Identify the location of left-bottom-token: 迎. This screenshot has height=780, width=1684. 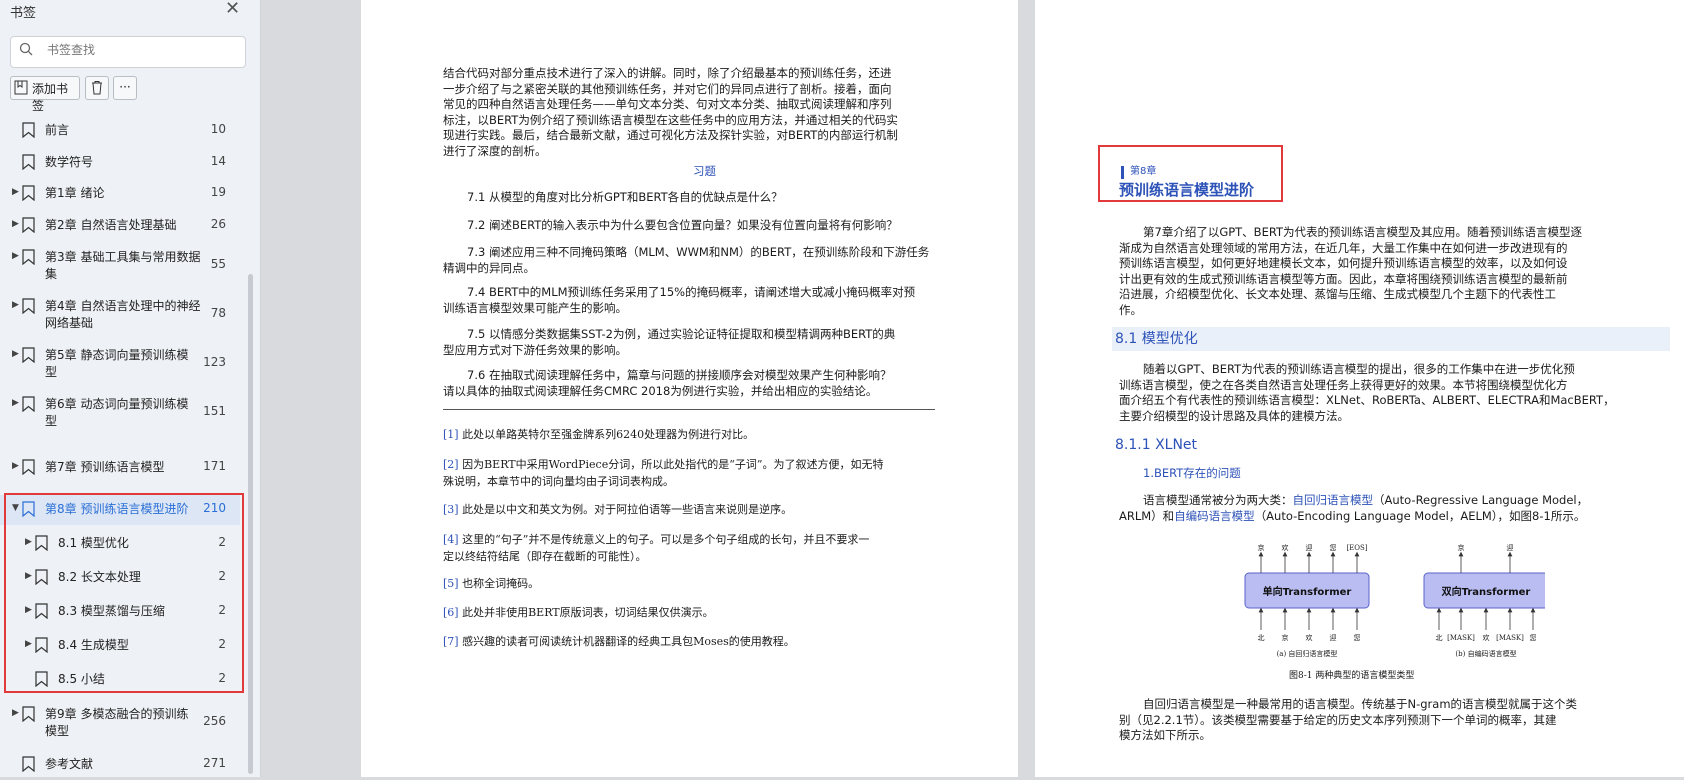
(1333, 637).